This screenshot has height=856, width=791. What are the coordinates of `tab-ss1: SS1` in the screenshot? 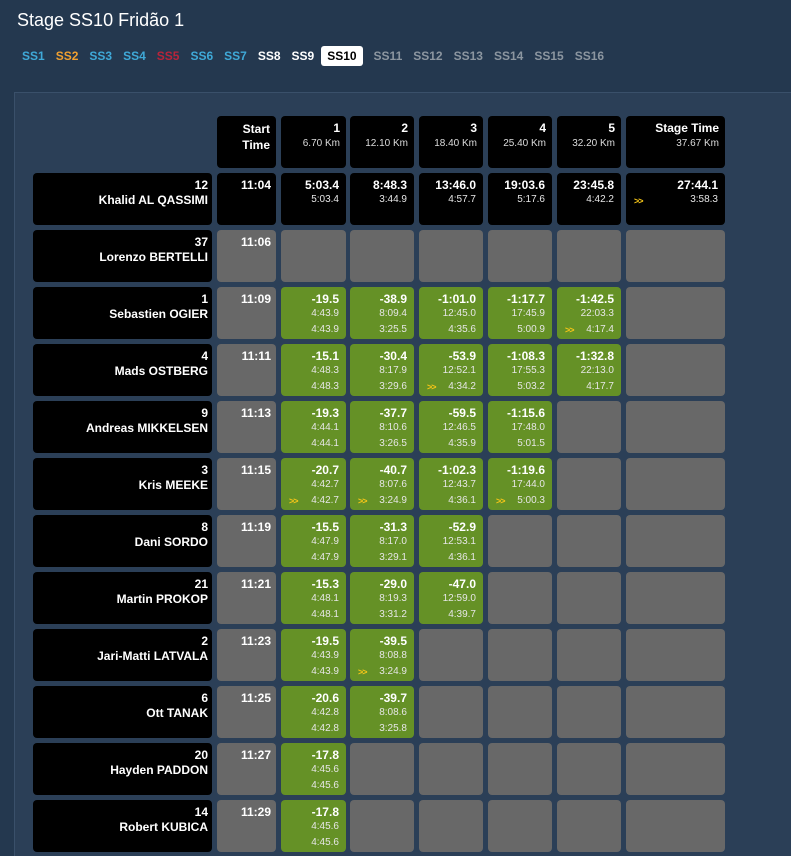 It's located at (33, 56).